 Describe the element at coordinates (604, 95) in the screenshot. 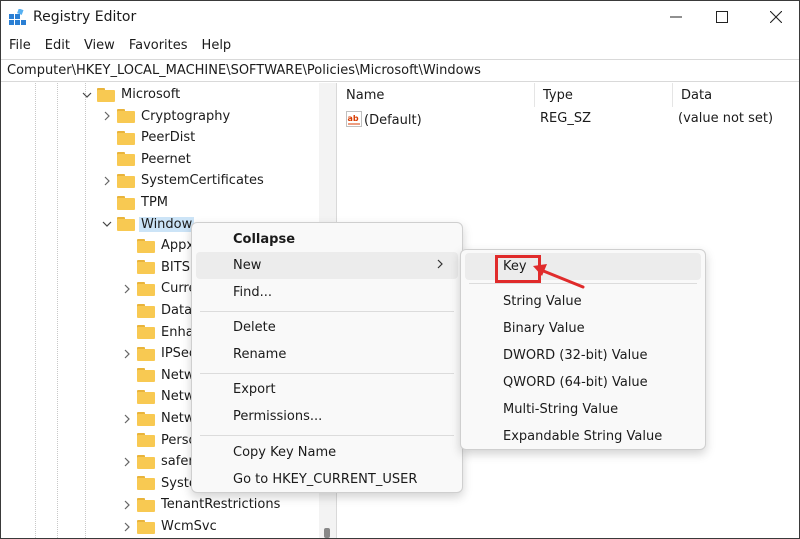

I see `column-header-type: Type` at that location.